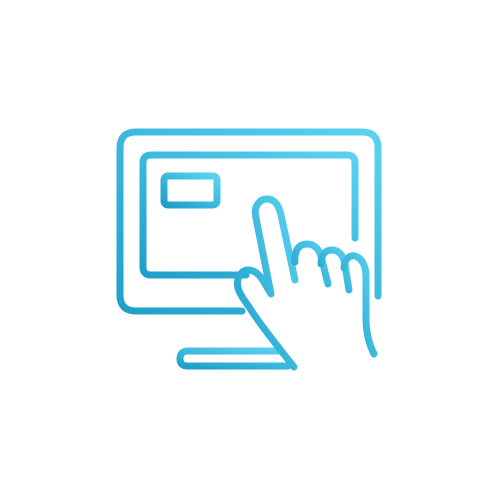 The width and height of the screenshot is (500, 500). What do you see at coordinates (190, 190) in the screenshot?
I see `content-card-icon` at bounding box center [190, 190].